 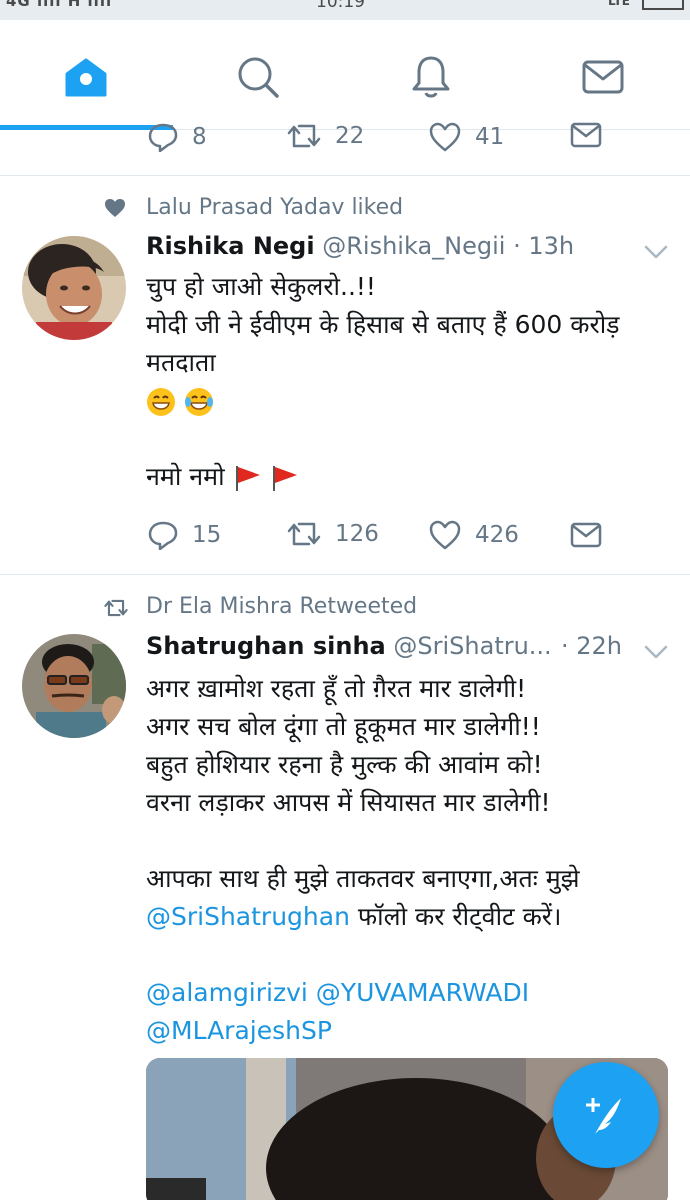 What do you see at coordinates (618, 4) in the screenshot?
I see `lte-indicator: LTE` at bounding box center [618, 4].